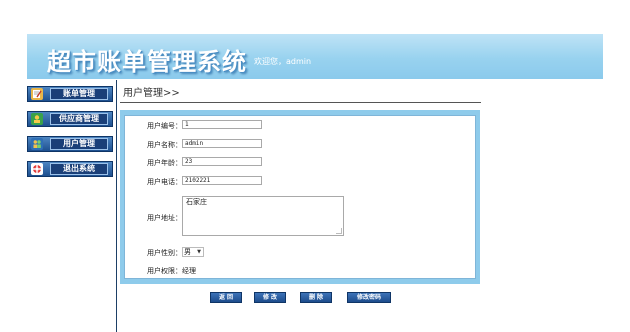  What do you see at coordinates (222, 143) in the screenshot?
I see `user-name-field: admin` at bounding box center [222, 143].